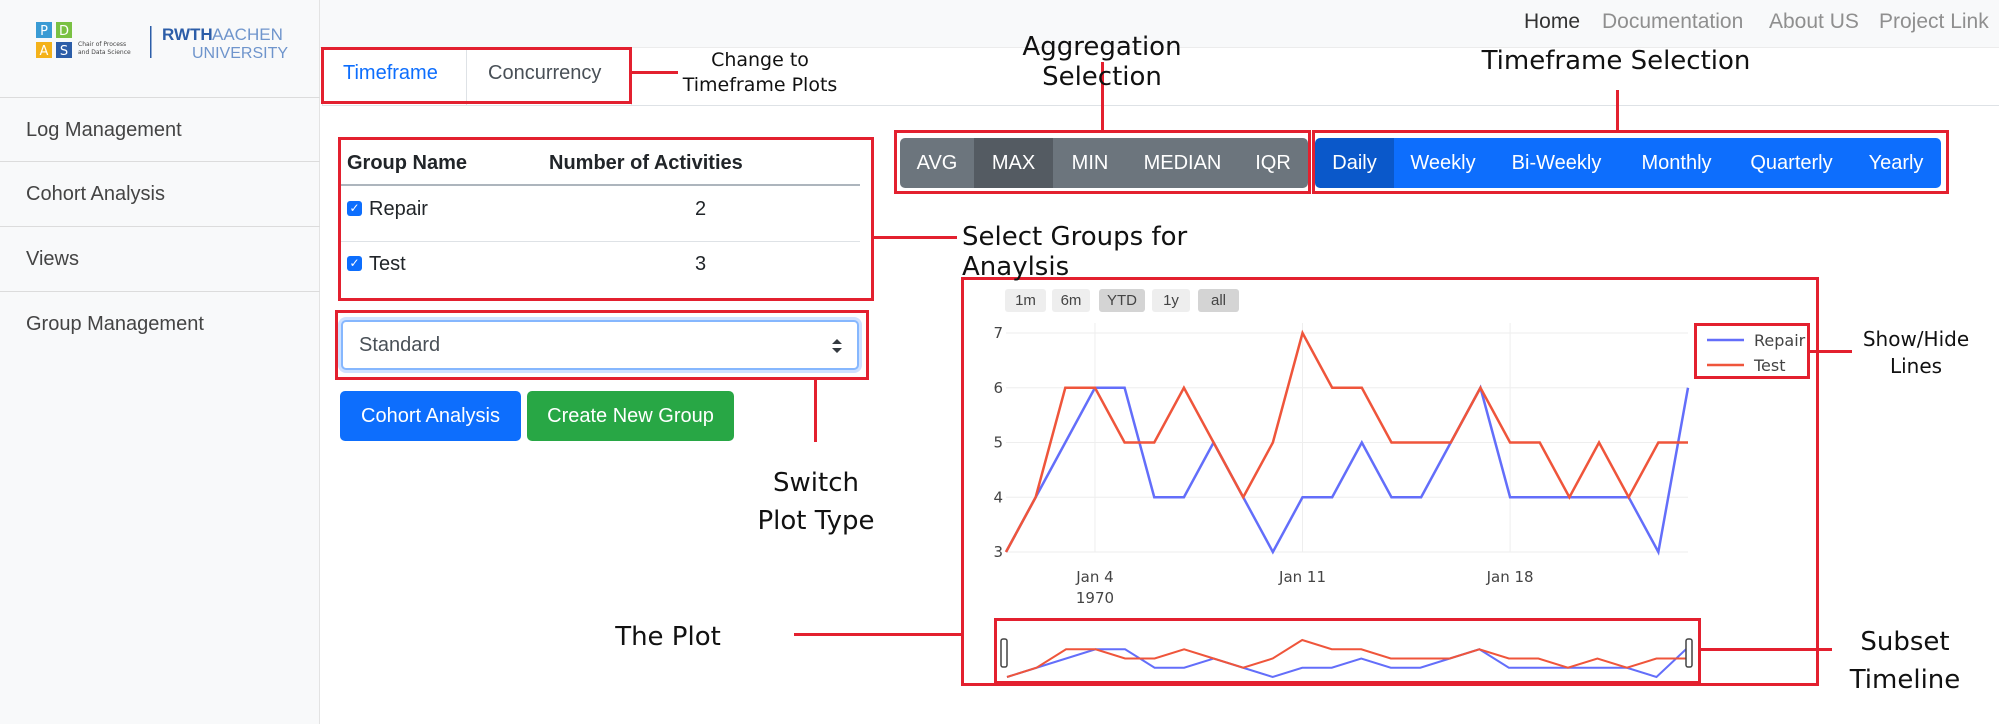  Describe the element at coordinates (1831, 351) in the screenshot. I see `connector-legend` at that location.